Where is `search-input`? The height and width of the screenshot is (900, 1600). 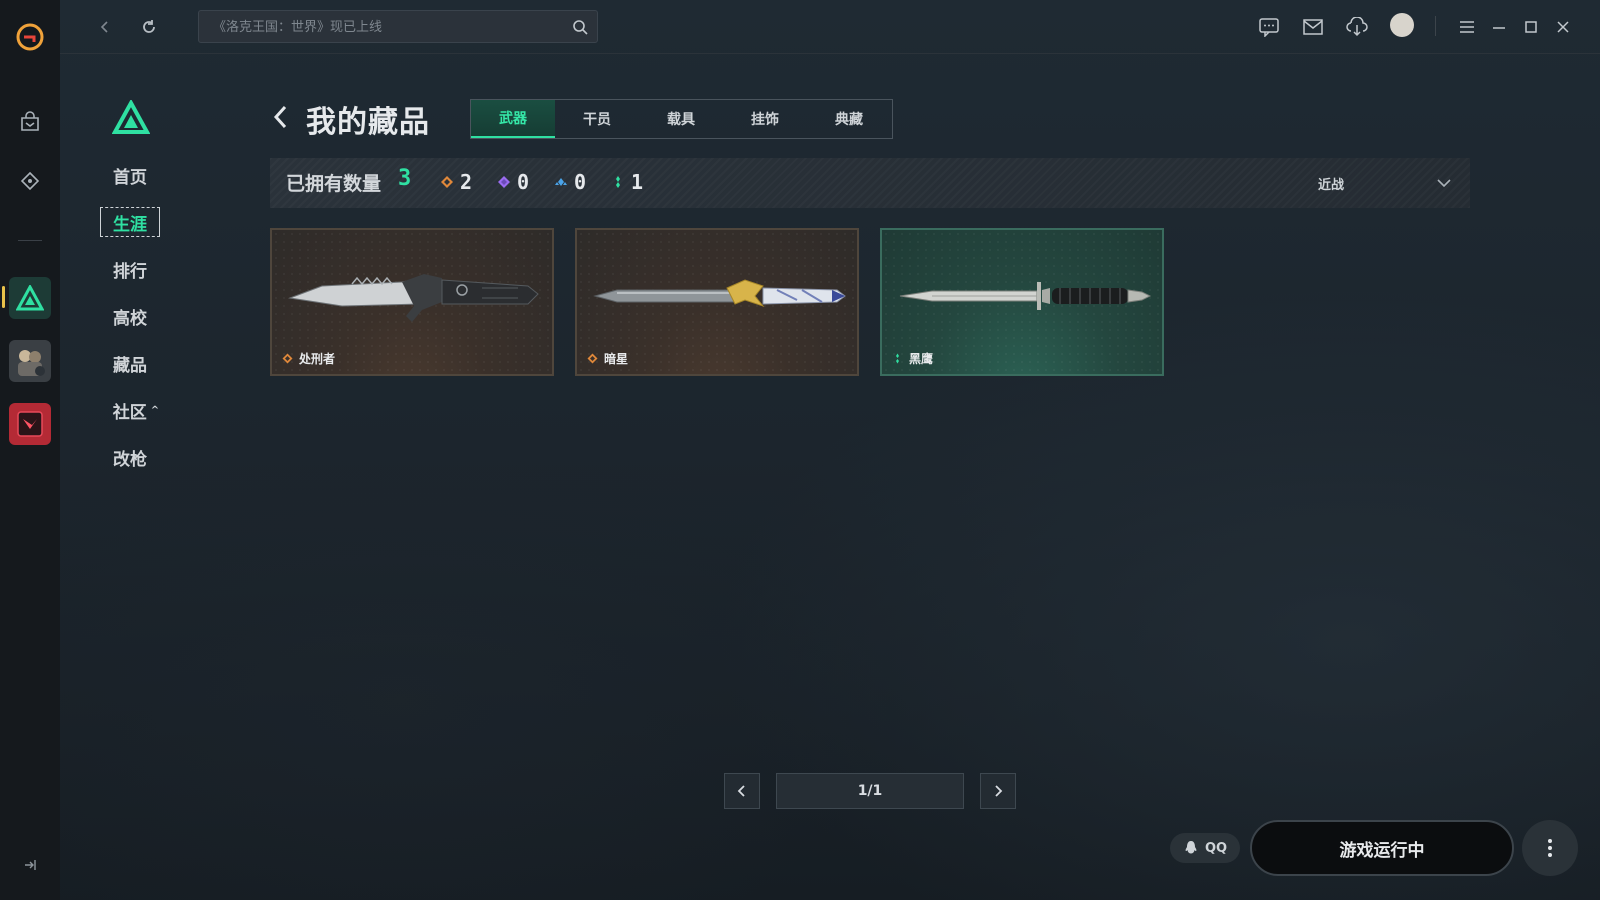 search-input is located at coordinates (383, 27).